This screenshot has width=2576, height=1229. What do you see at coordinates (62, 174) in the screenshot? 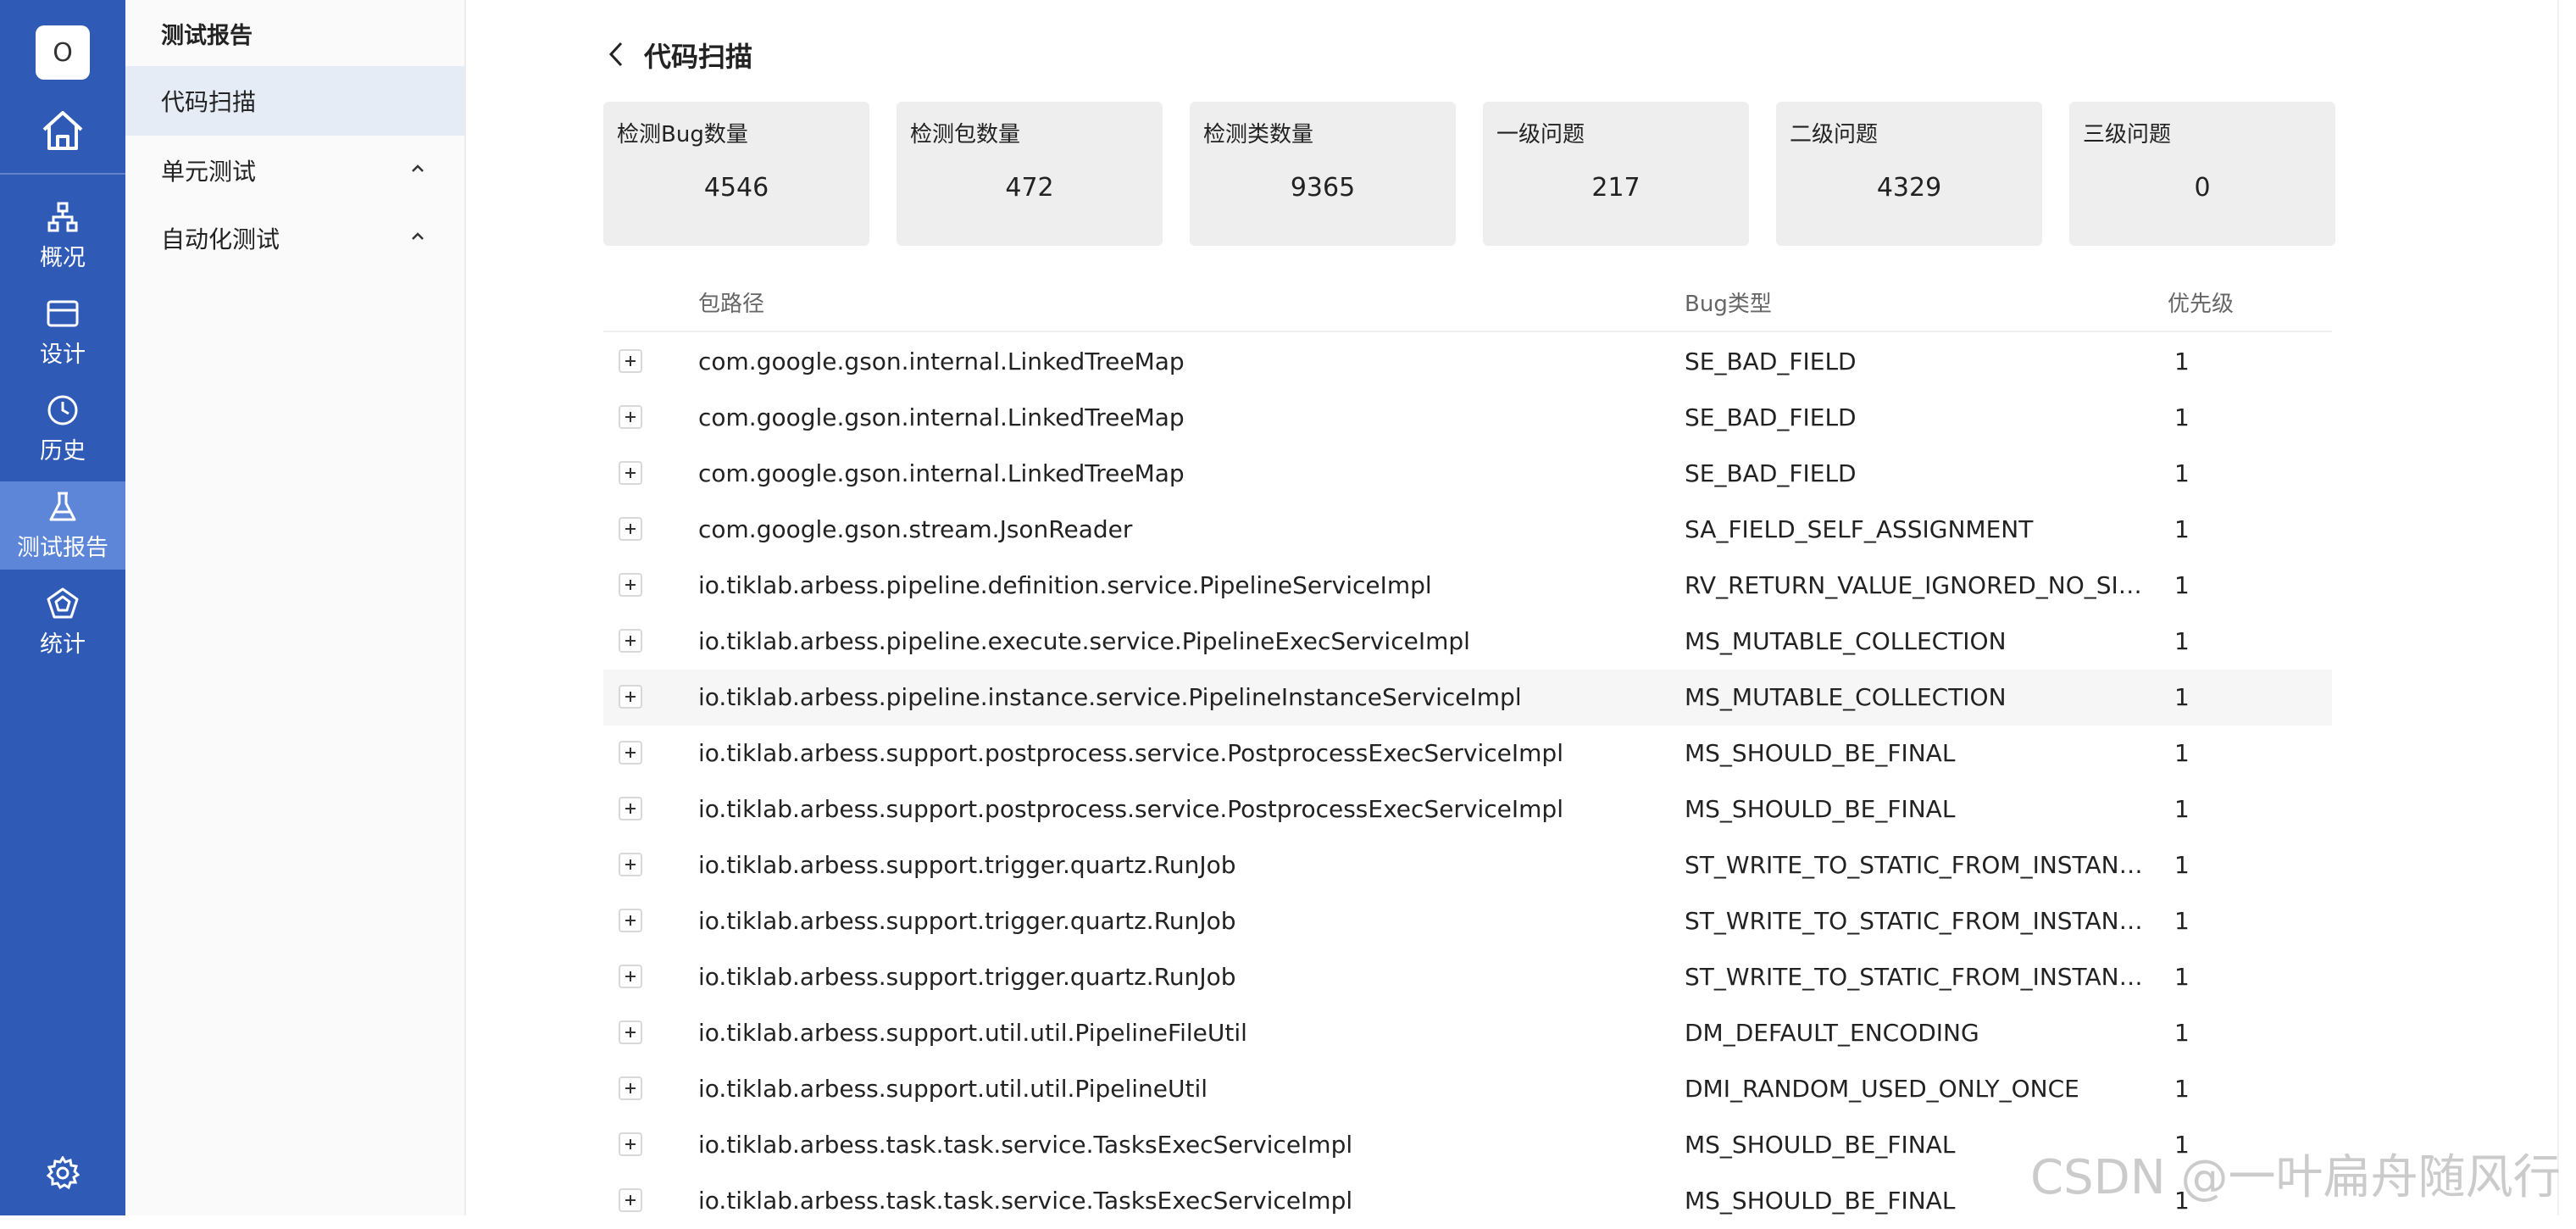
I see `rail-divider` at bounding box center [62, 174].